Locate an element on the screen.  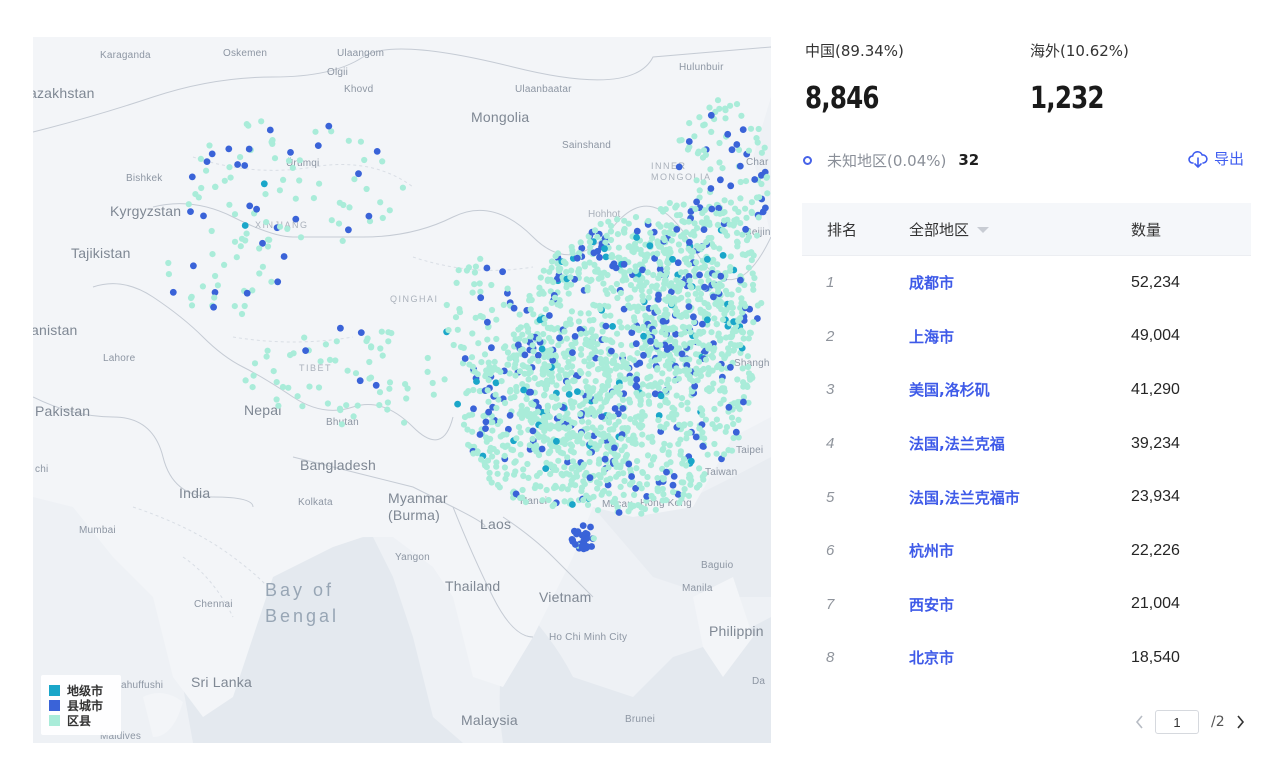
next-page-button is located at coordinates (1240, 722).